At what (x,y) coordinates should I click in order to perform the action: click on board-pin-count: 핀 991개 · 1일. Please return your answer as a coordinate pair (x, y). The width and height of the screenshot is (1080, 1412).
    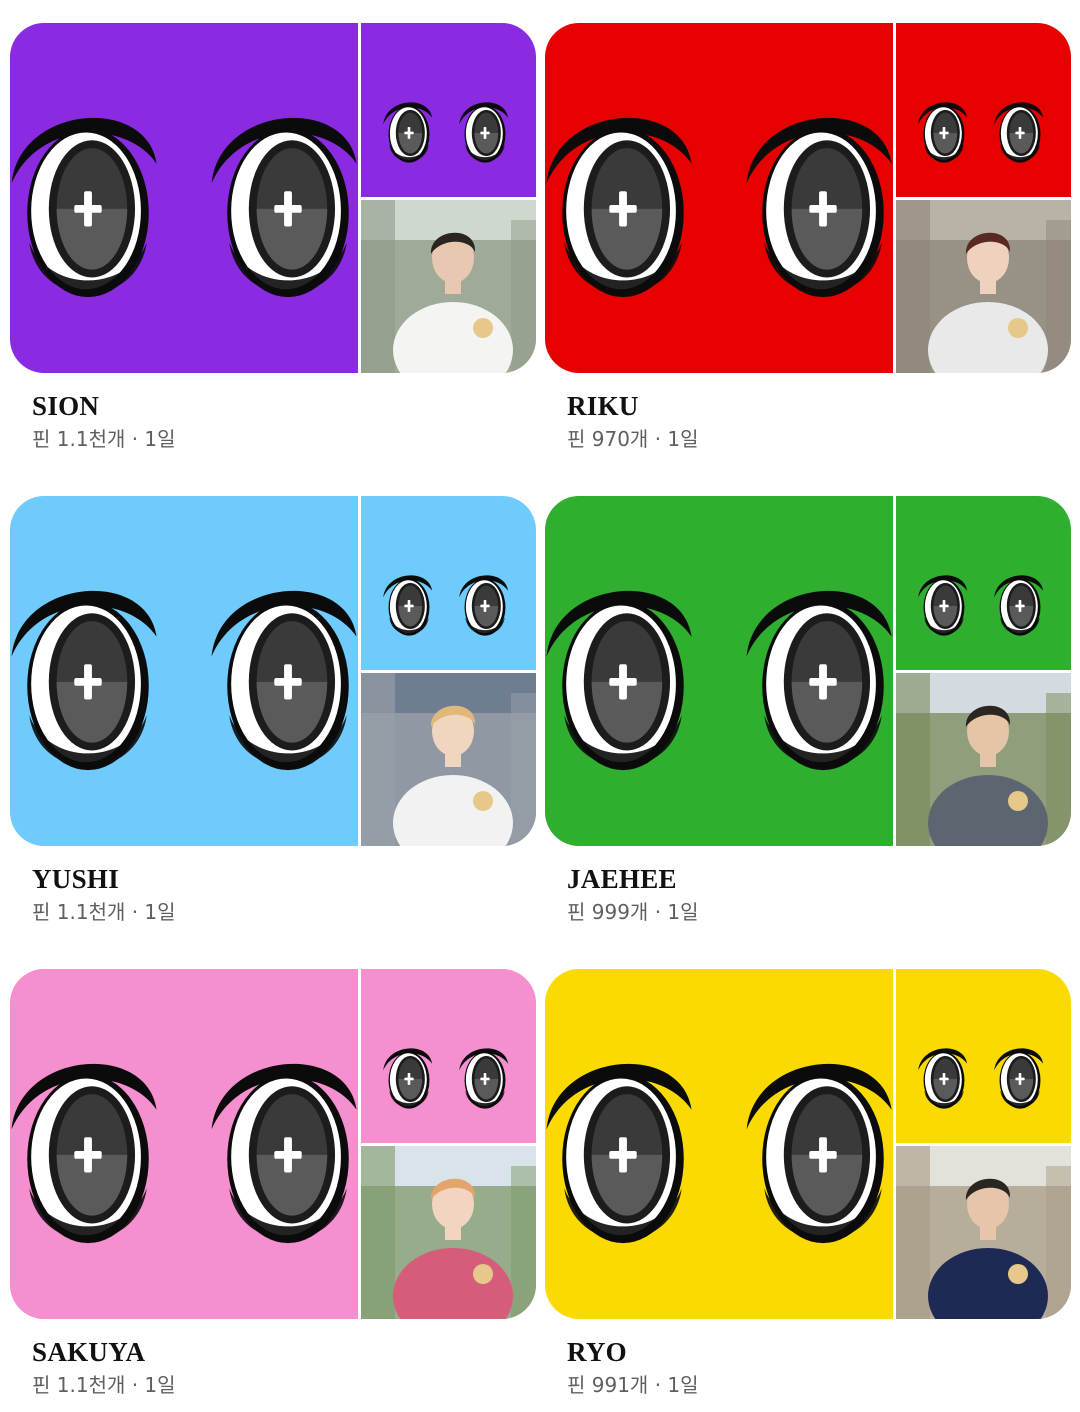
    Looking at the image, I should click on (633, 1385).